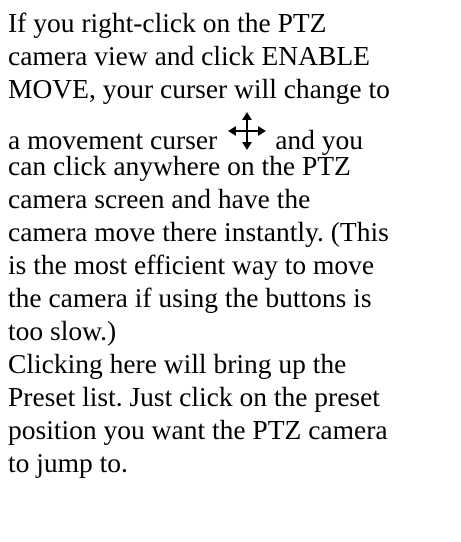 Image resolution: width=461 pixels, height=542 pixels. What do you see at coordinates (190, 297) in the screenshot?
I see `text-line: the camera if using the buttons is` at bounding box center [190, 297].